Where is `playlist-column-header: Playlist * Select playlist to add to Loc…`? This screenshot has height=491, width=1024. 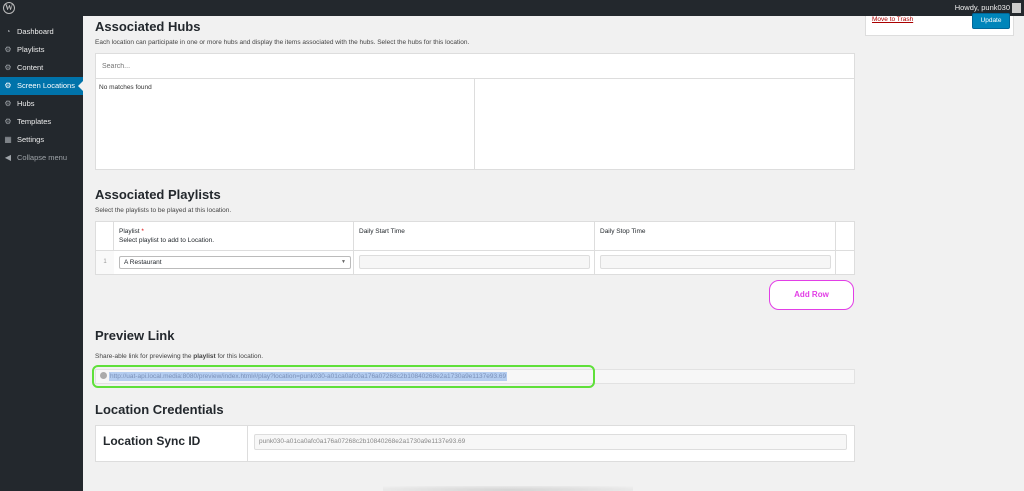 playlist-column-header: Playlist * Select playlist to add to Loc… is located at coordinates (166, 236).